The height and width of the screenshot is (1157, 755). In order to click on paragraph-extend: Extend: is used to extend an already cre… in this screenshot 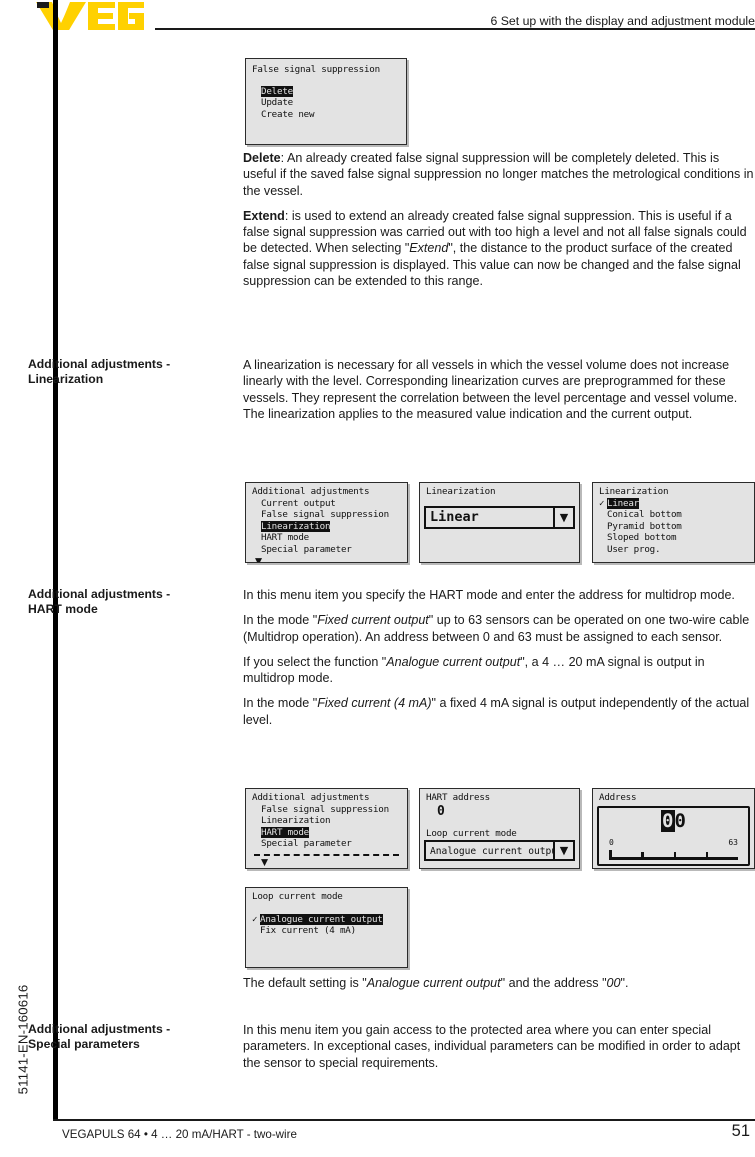, I will do `click(499, 248)`.